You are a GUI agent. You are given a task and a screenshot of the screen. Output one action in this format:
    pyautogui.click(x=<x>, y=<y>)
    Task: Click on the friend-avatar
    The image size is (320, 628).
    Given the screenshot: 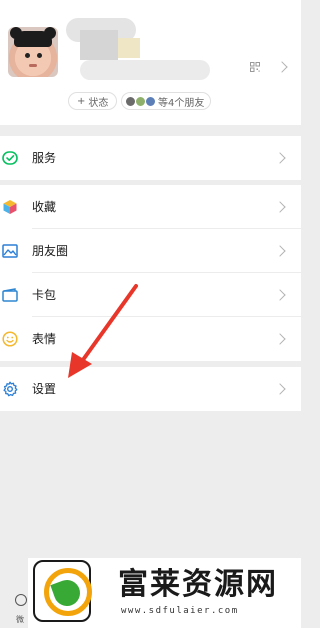 What is the action you would take?
    pyautogui.click(x=150, y=101)
    